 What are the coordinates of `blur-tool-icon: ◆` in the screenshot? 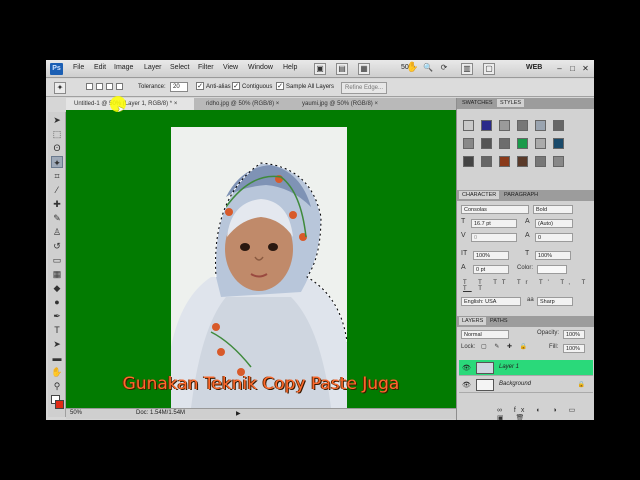 It's located at (57, 288).